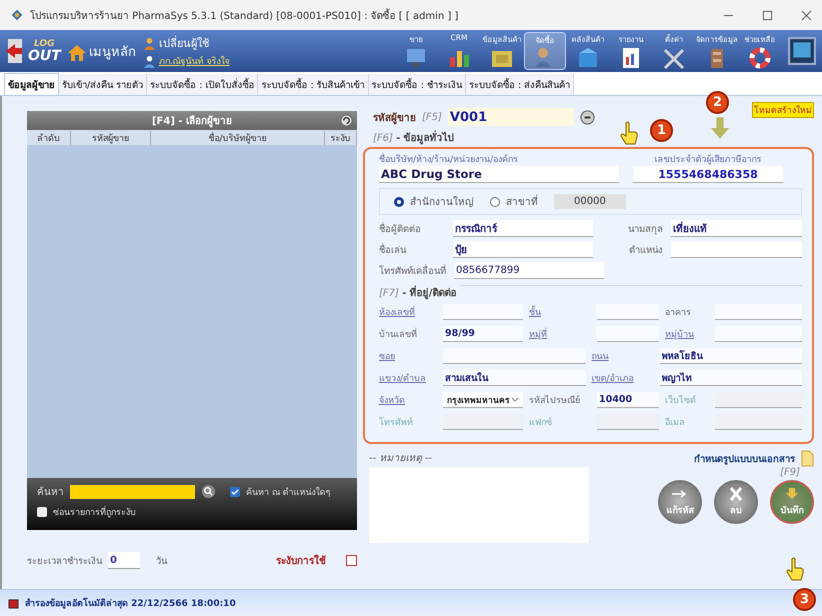  Describe the element at coordinates (514, 378) in the screenshot. I see `text-field: สามเสนใน` at that location.